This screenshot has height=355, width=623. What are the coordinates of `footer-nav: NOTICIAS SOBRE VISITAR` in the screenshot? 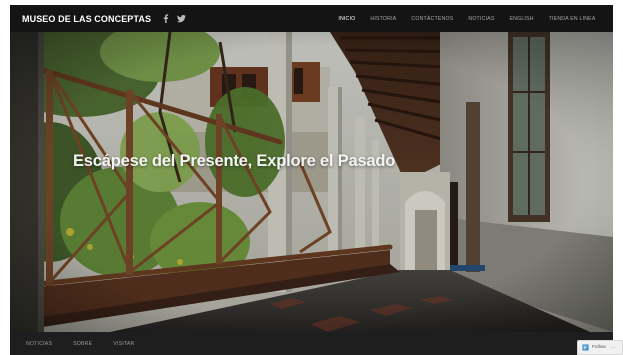 It's located at (88, 344).